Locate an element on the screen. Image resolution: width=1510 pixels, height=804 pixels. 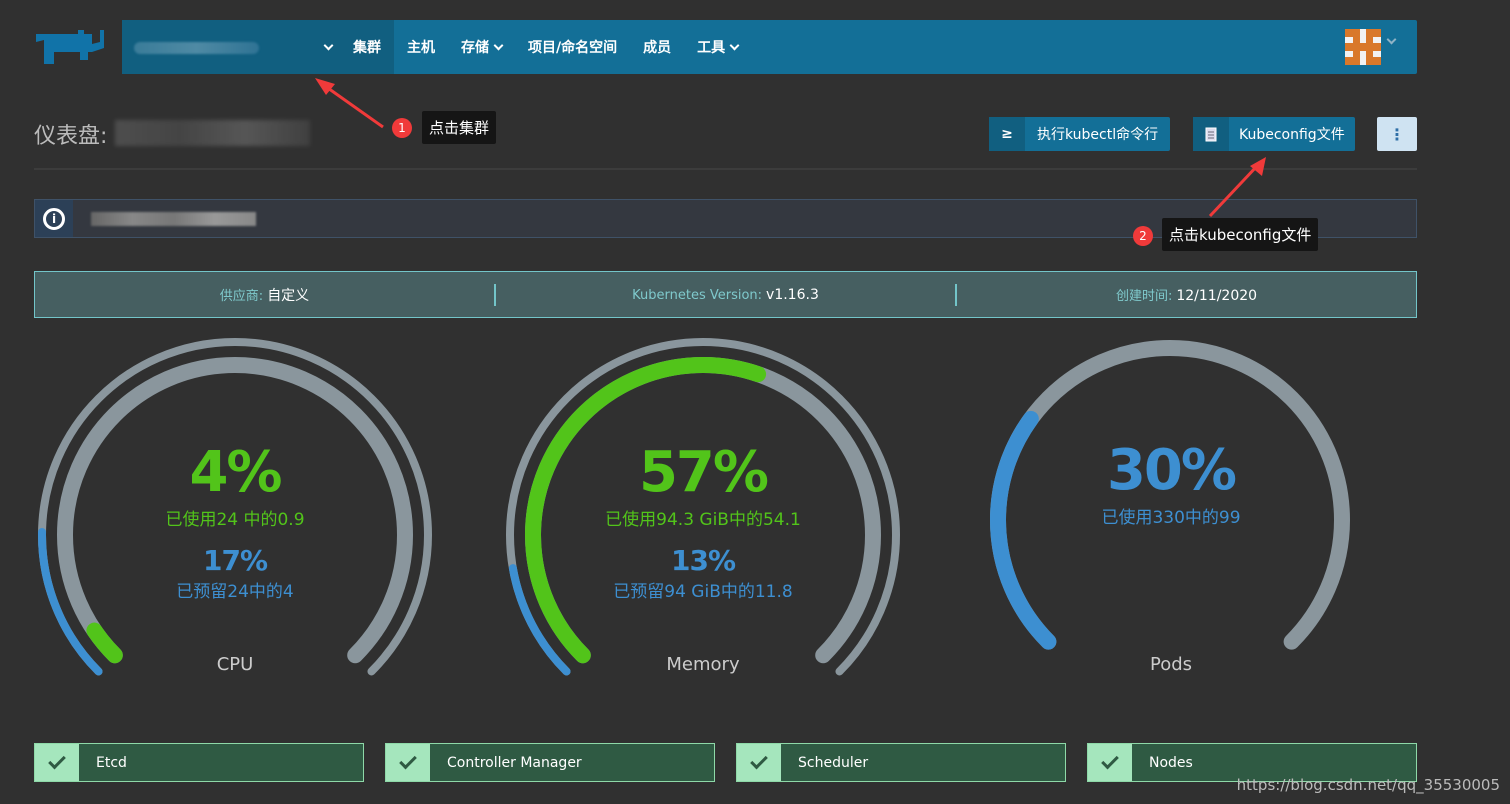
kubectl-shell-button: ≥ 执行kubectl命令行 is located at coordinates (1080, 134).